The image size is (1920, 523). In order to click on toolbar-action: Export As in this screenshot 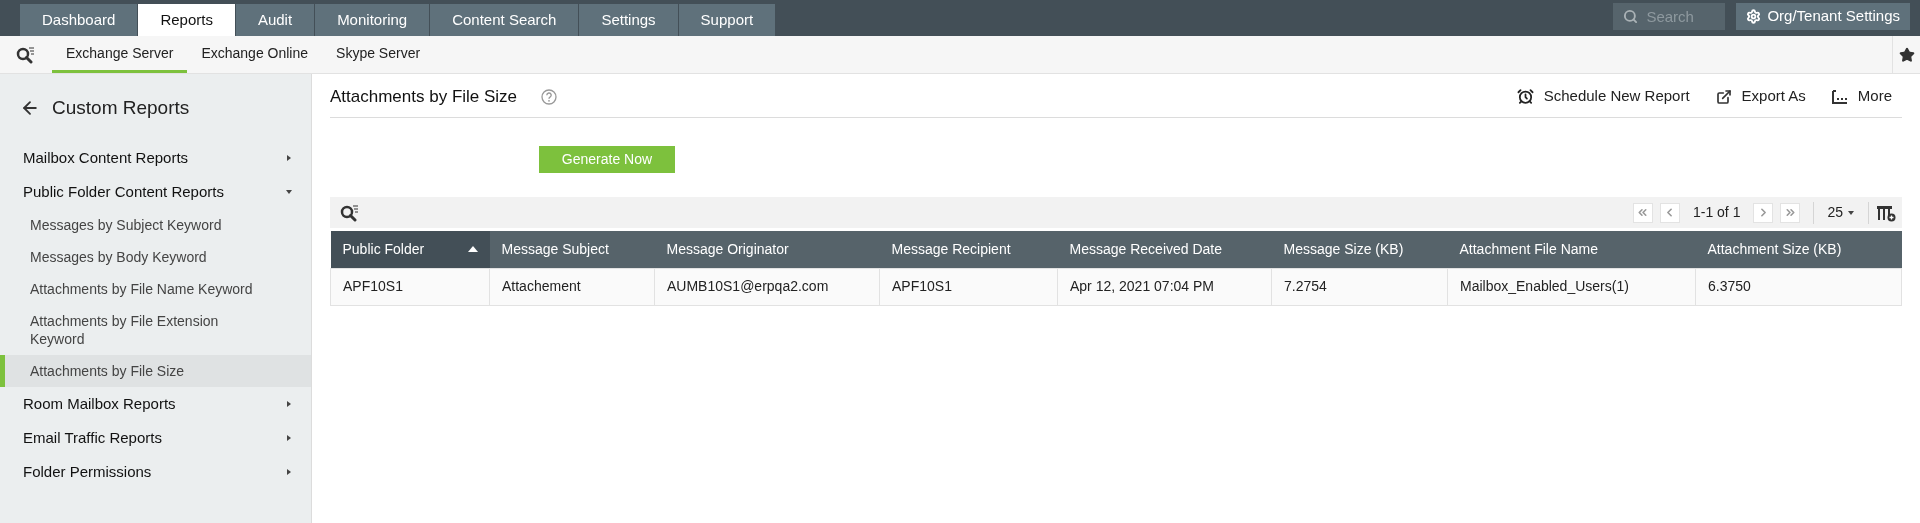, I will do `click(1760, 96)`.